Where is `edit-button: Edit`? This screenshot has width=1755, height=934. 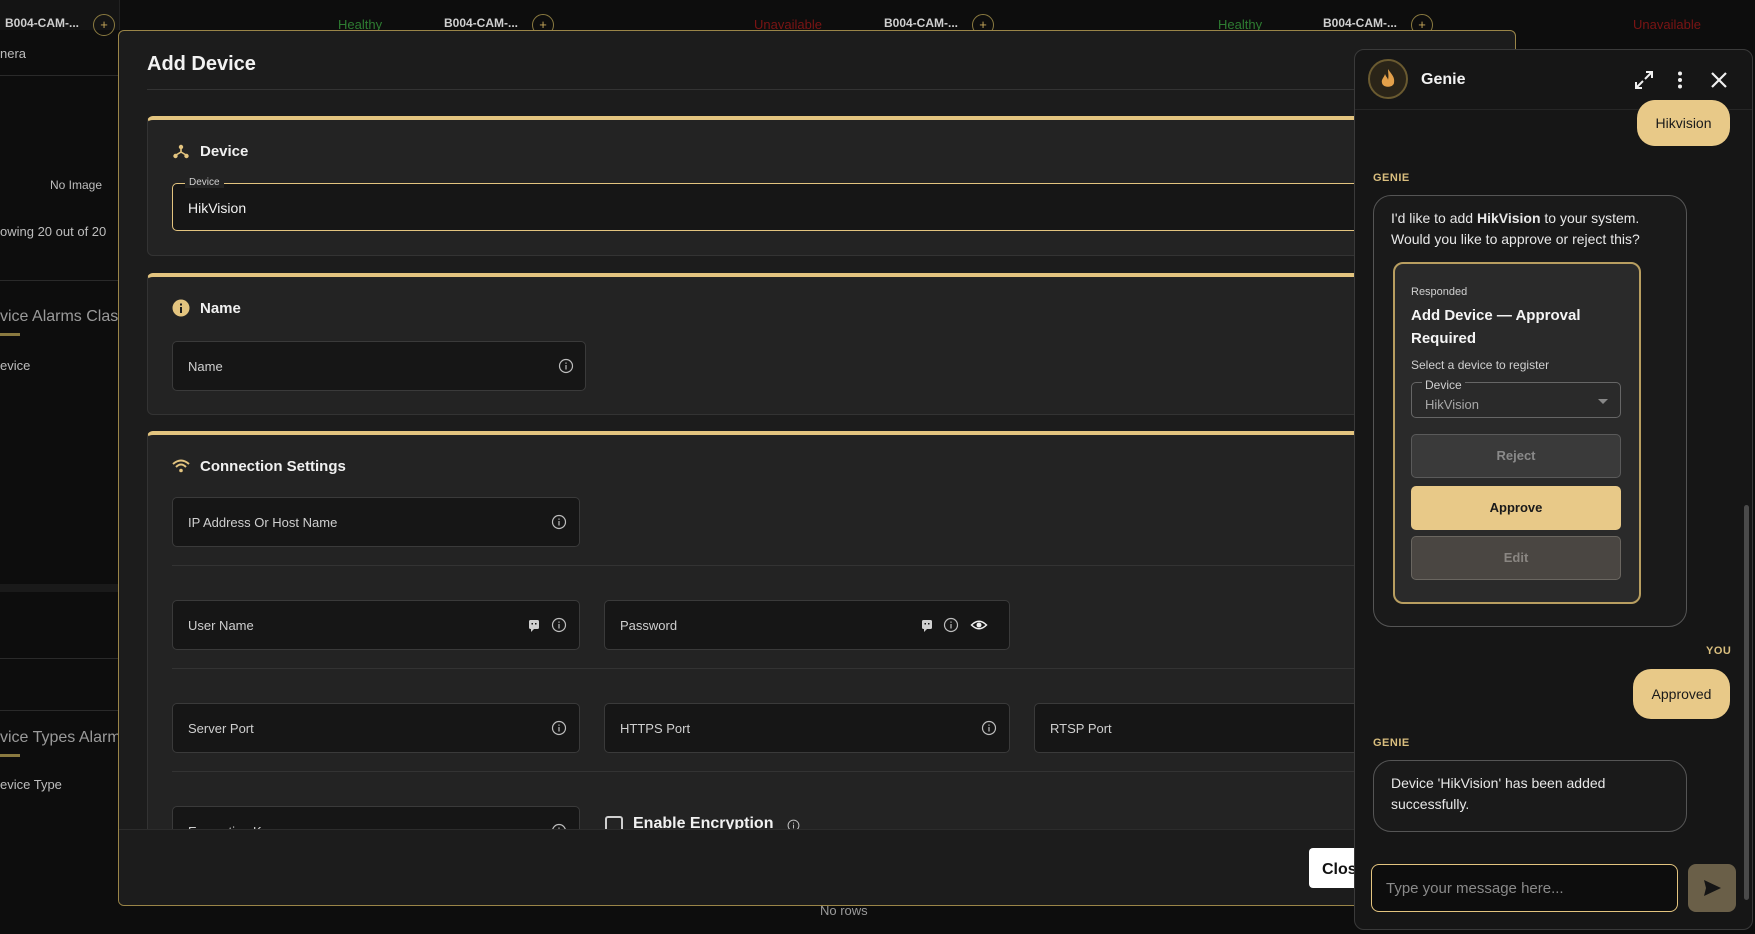 edit-button: Edit is located at coordinates (1516, 558).